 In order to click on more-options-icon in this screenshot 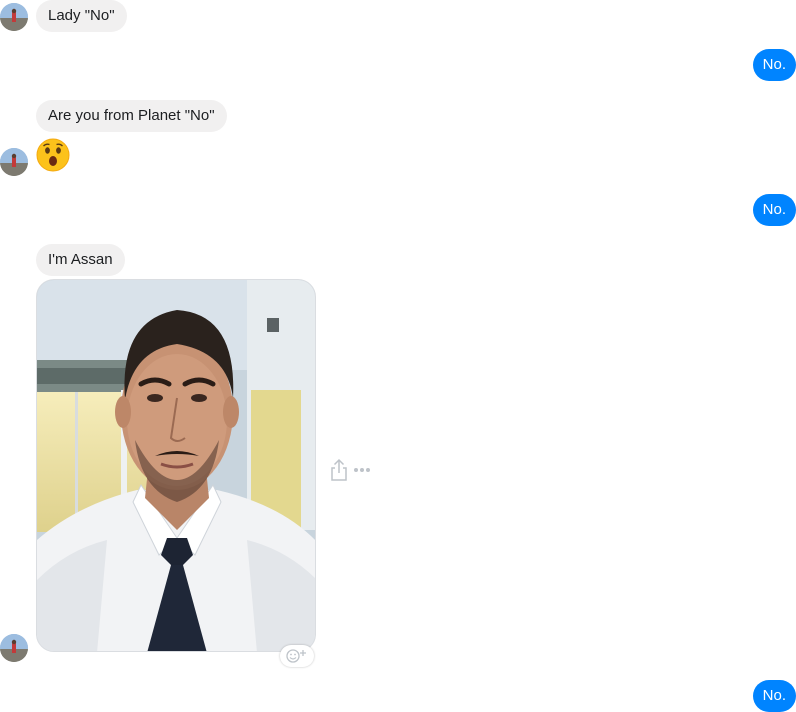, I will do `click(362, 469)`.